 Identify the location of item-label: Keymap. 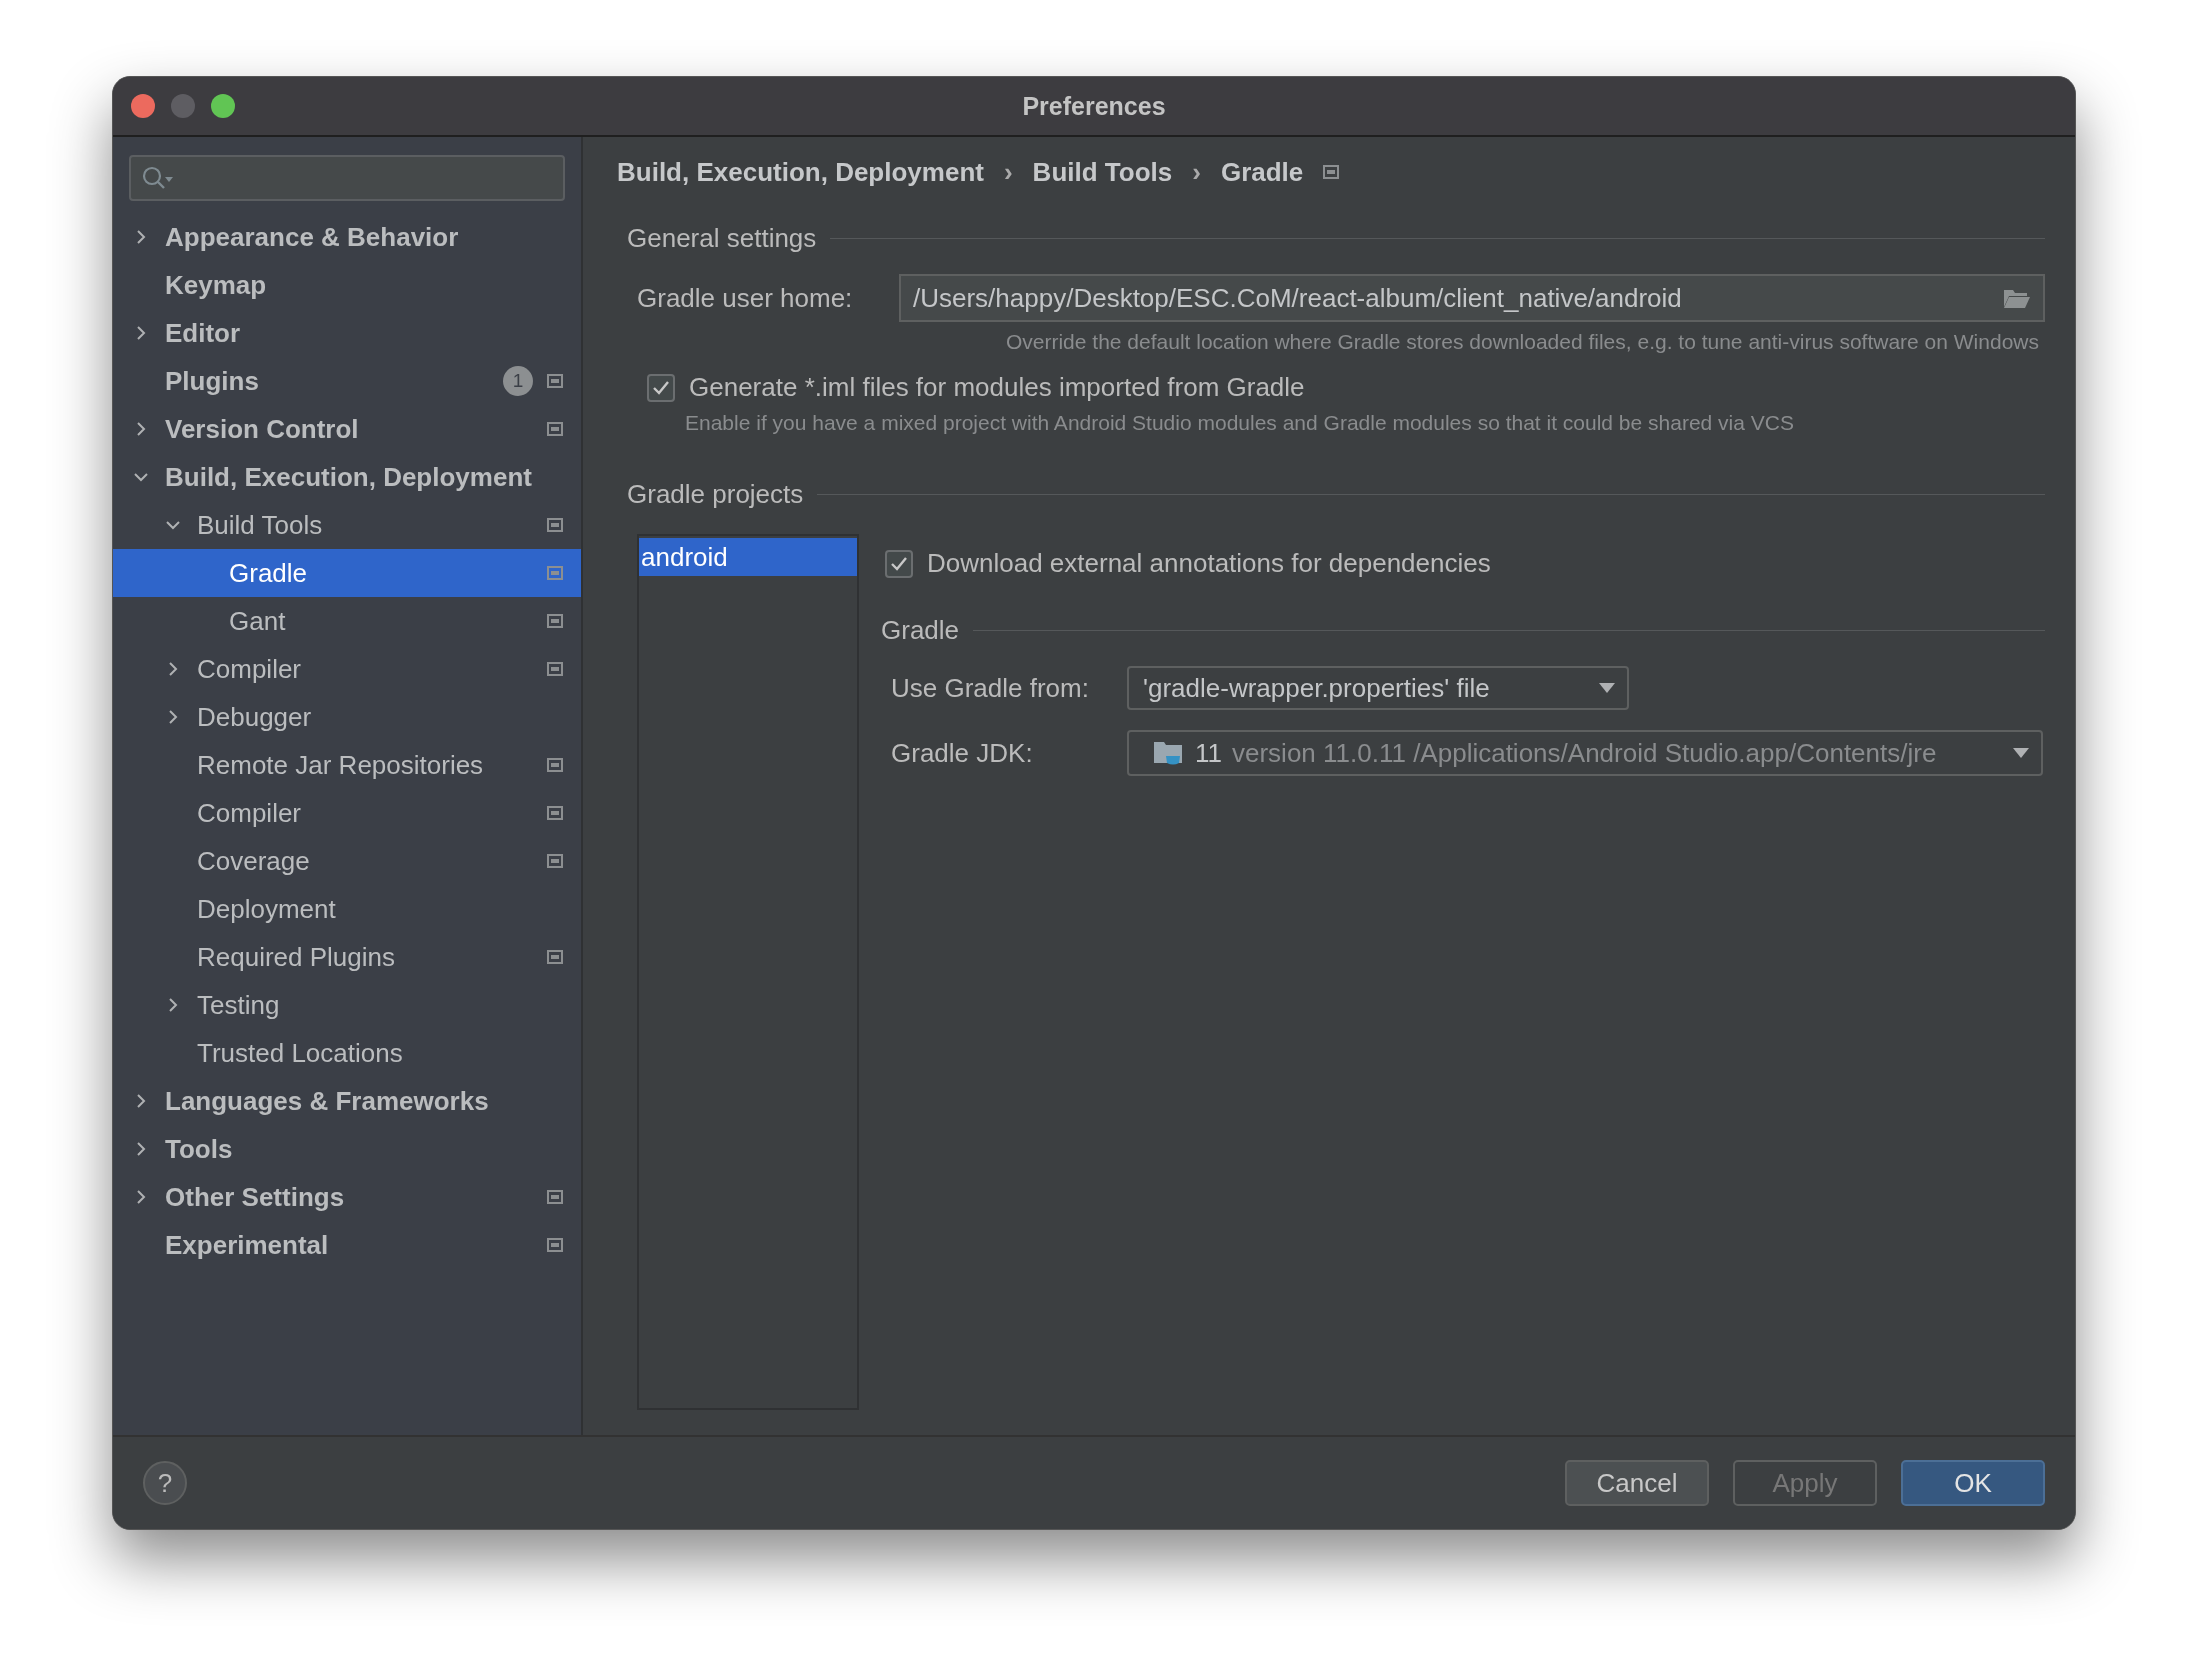
(216, 285).